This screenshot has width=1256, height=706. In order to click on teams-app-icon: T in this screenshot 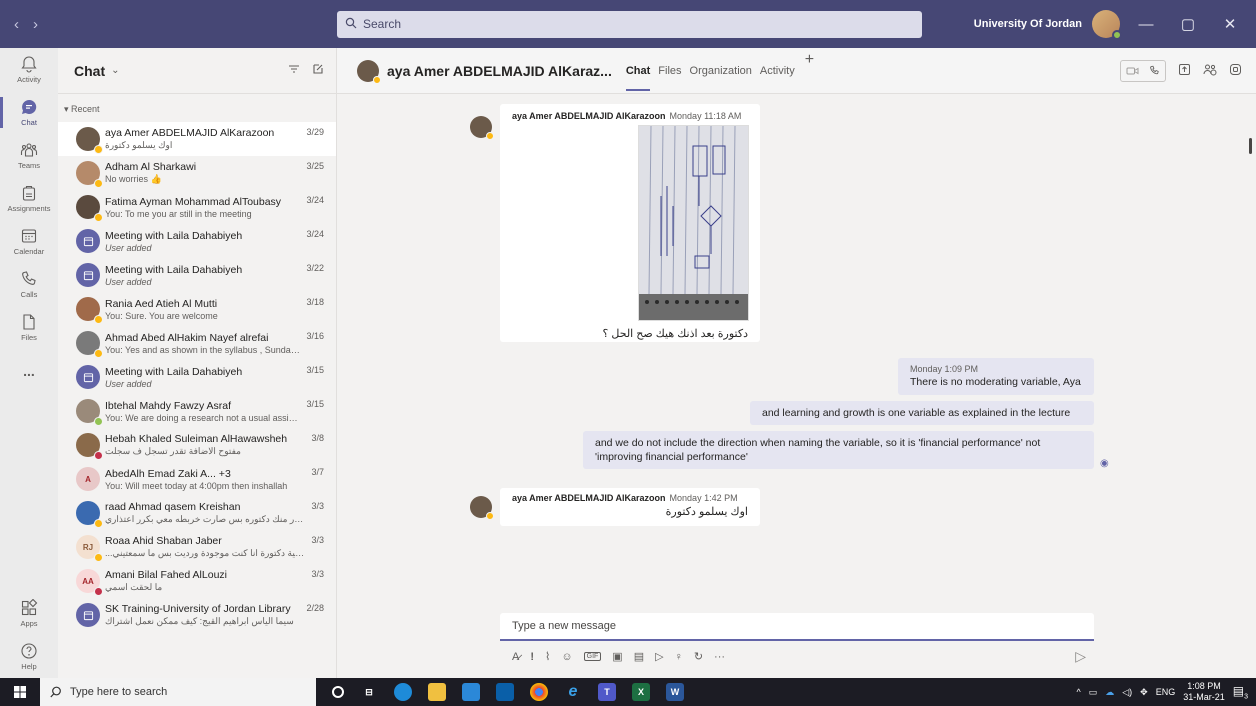, I will do `click(607, 692)`.